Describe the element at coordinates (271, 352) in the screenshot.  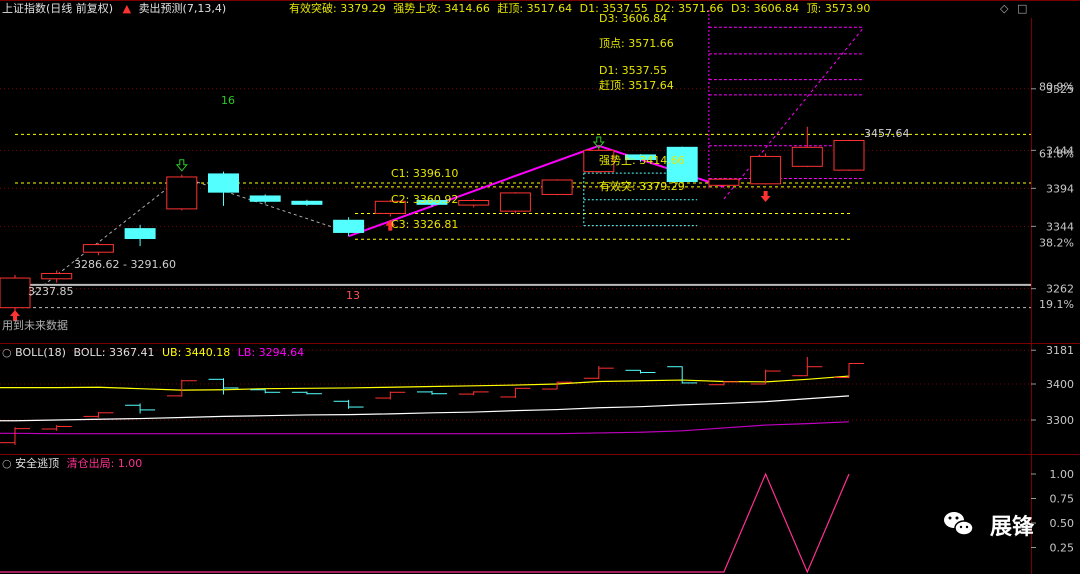
I see `boll-legend-lb: LB: 3294.64` at that location.